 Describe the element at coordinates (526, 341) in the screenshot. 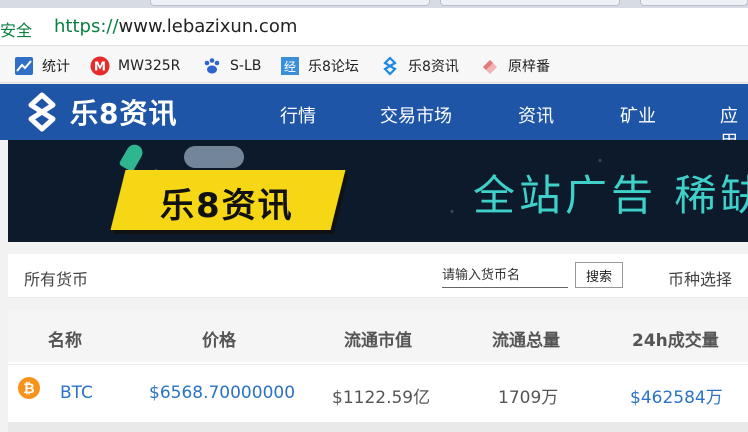

I see `column-header-supply: 流通总量` at that location.